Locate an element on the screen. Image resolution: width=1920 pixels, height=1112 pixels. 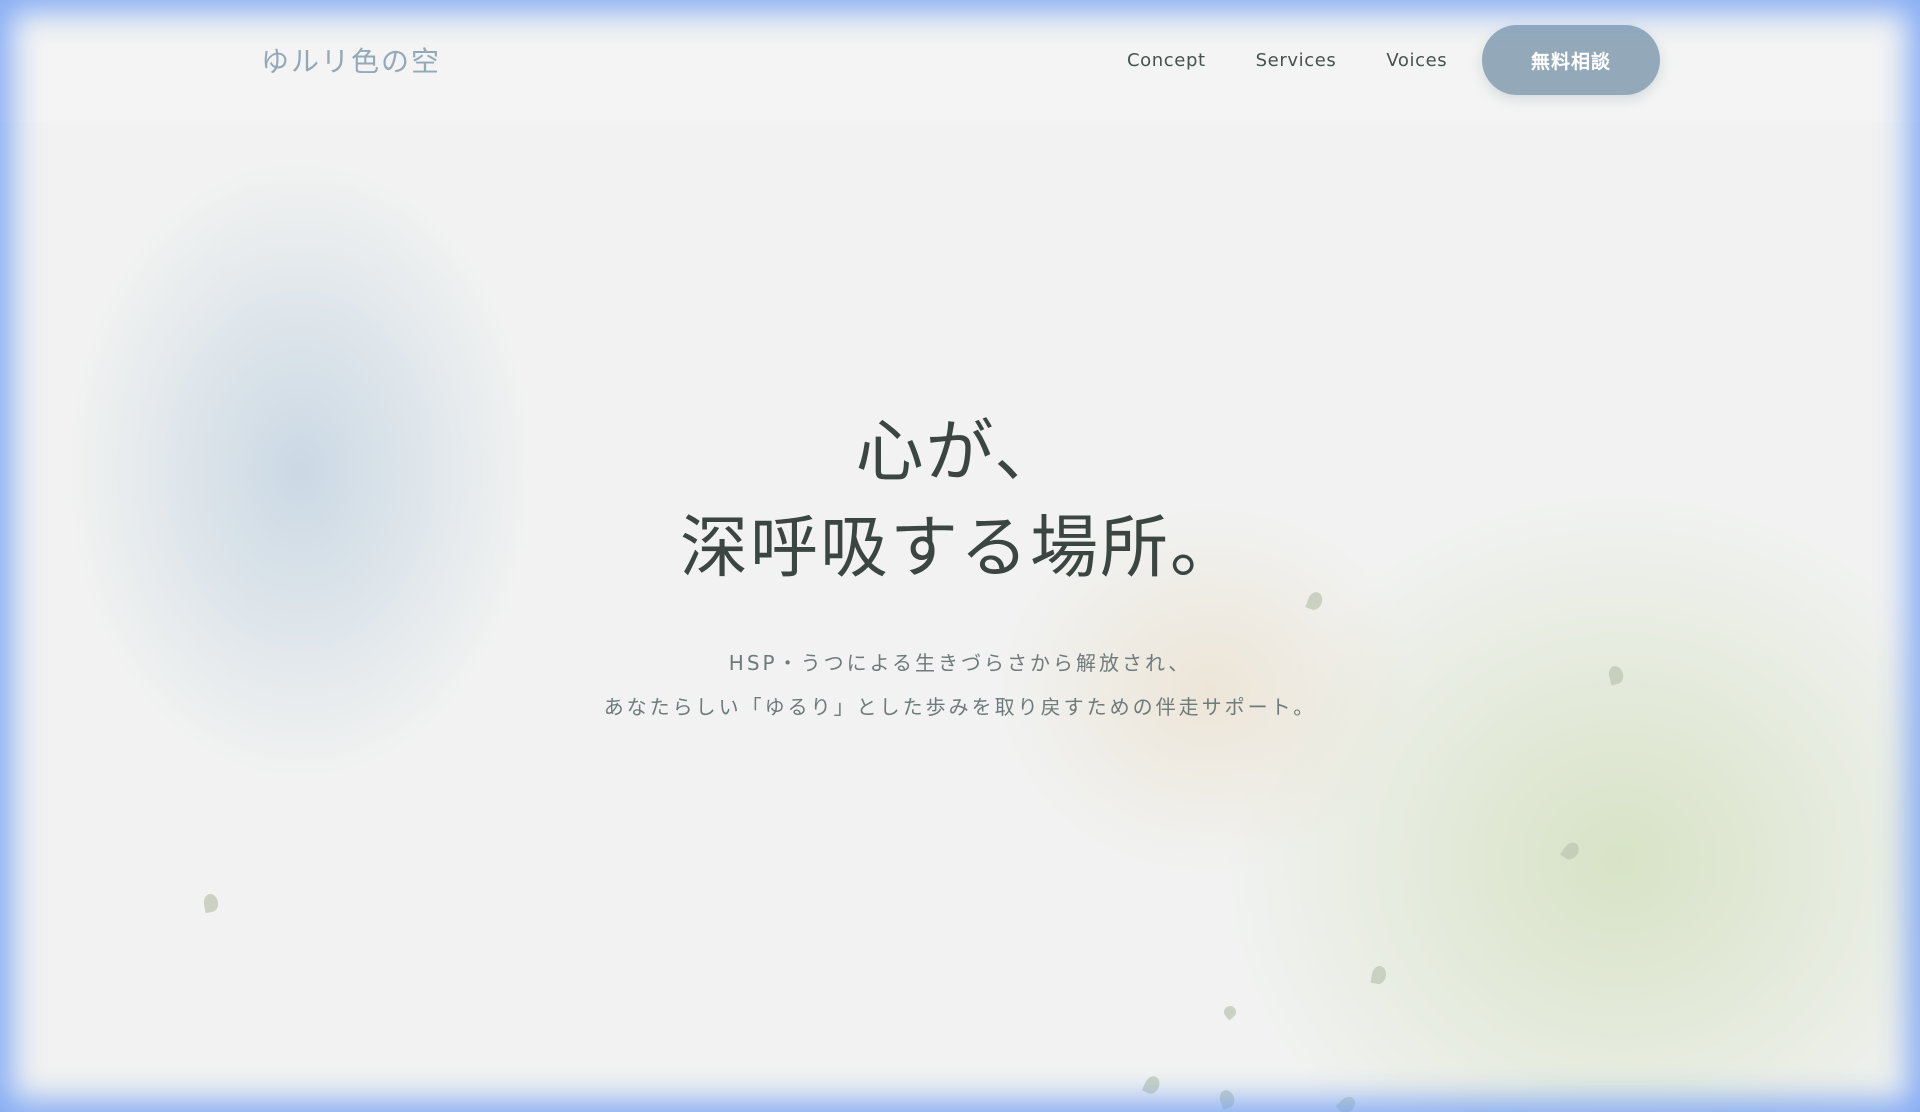
nav-link-services: Services is located at coordinates (1296, 60).